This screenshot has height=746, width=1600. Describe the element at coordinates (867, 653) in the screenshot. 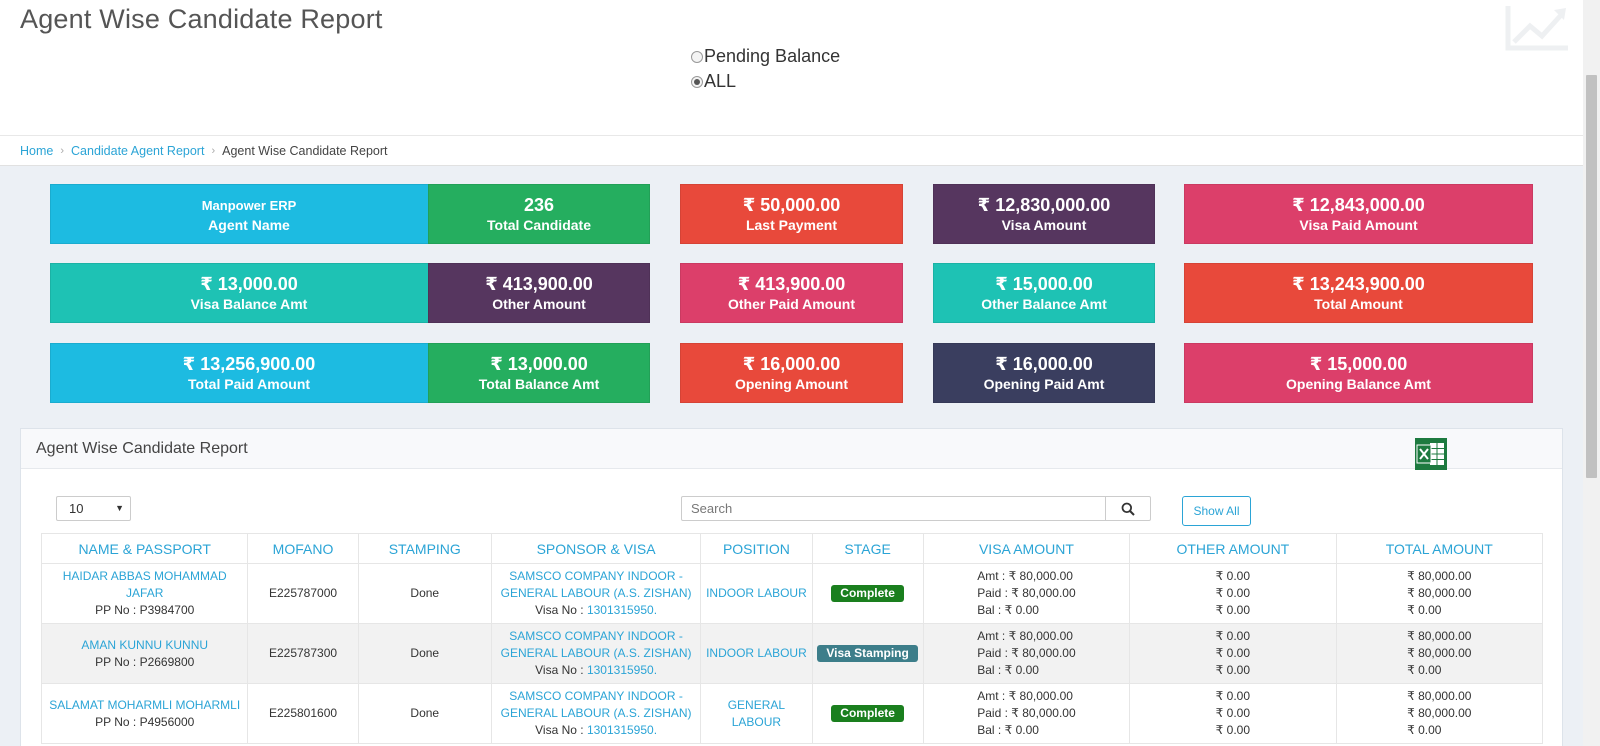

I see `stage-badge: Visa Stamping` at that location.